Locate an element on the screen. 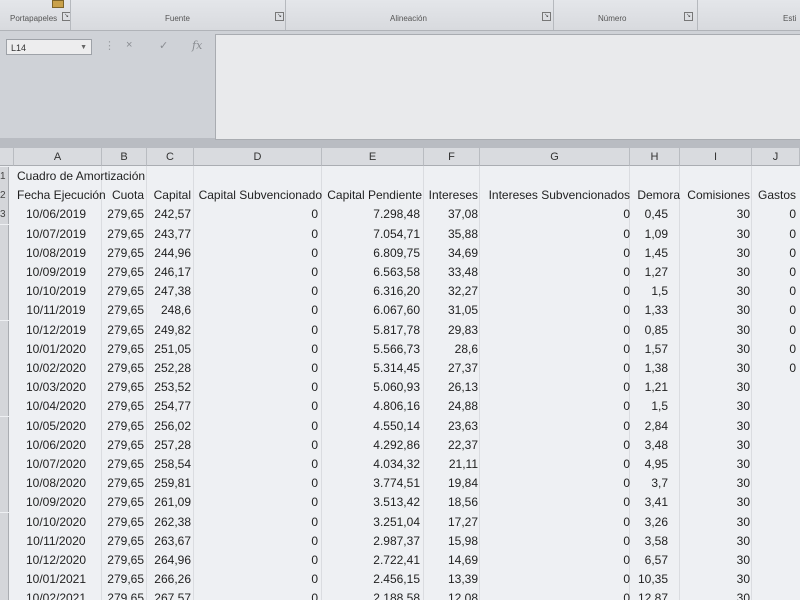 The image size is (800, 600). cell: 4.550,14 is located at coordinates (371, 426).